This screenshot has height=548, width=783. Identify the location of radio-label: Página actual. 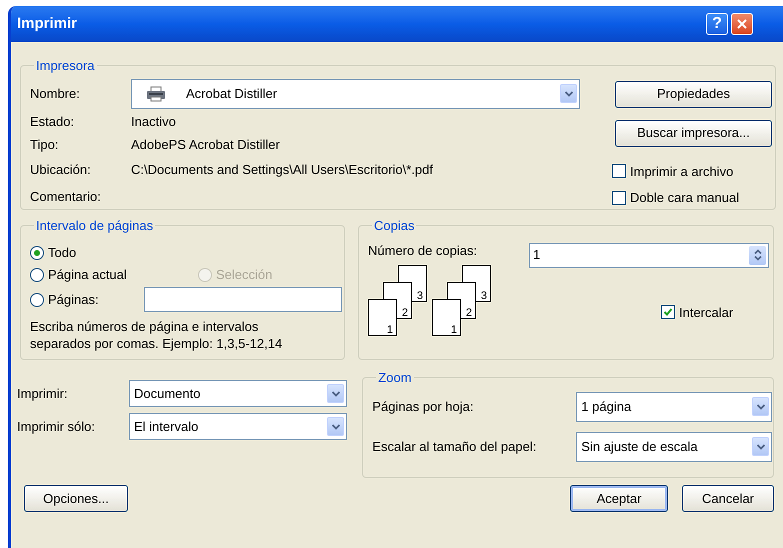
(87, 274).